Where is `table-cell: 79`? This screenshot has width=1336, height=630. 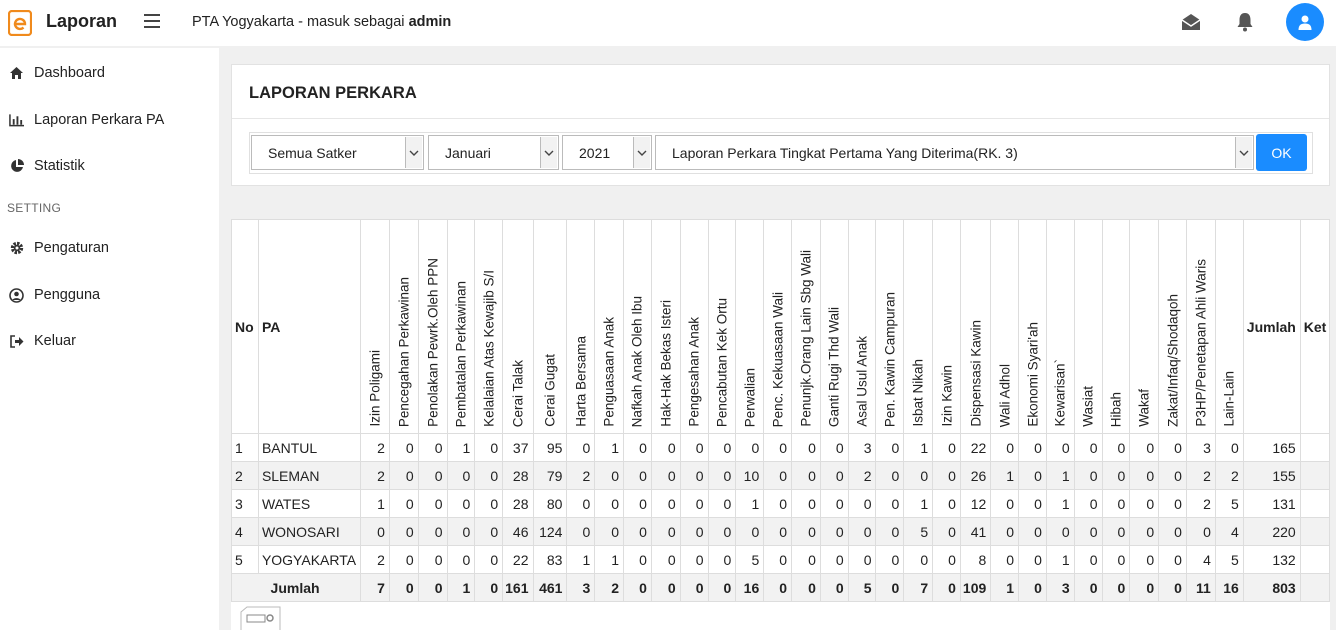
table-cell: 79 is located at coordinates (550, 475).